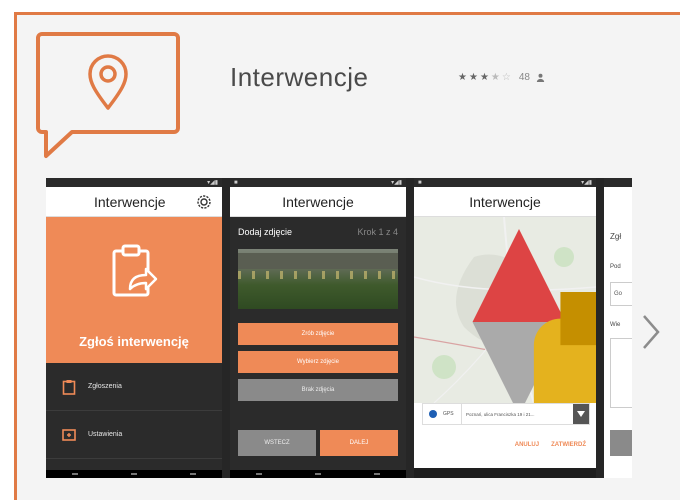 This screenshot has height=500, width=680. Describe the element at coordinates (69, 434) in the screenshot. I see `settings-card-icon` at that location.